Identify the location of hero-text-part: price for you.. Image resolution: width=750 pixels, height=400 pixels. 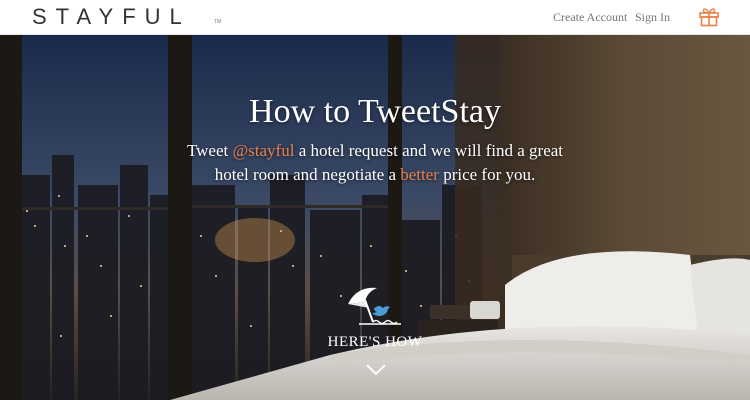
(487, 174).